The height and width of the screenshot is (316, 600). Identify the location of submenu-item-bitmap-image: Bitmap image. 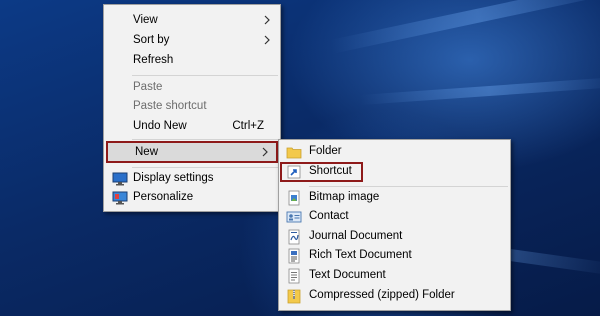
(394, 198).